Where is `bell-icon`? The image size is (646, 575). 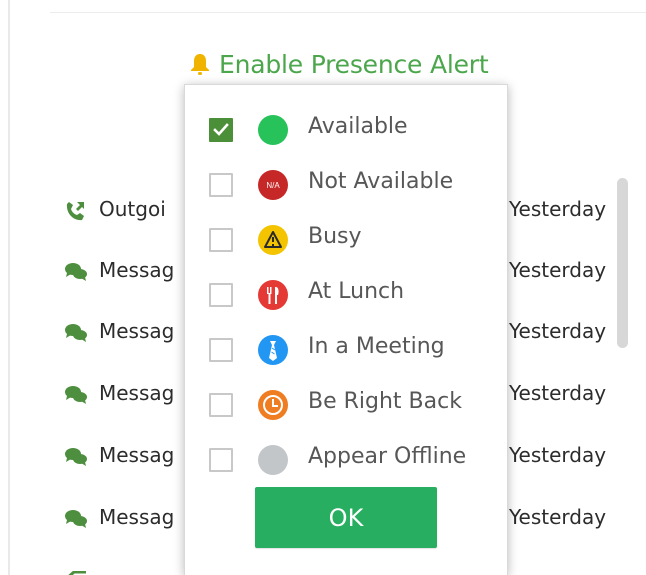
bell-icon is located at coordinates (200, 64).